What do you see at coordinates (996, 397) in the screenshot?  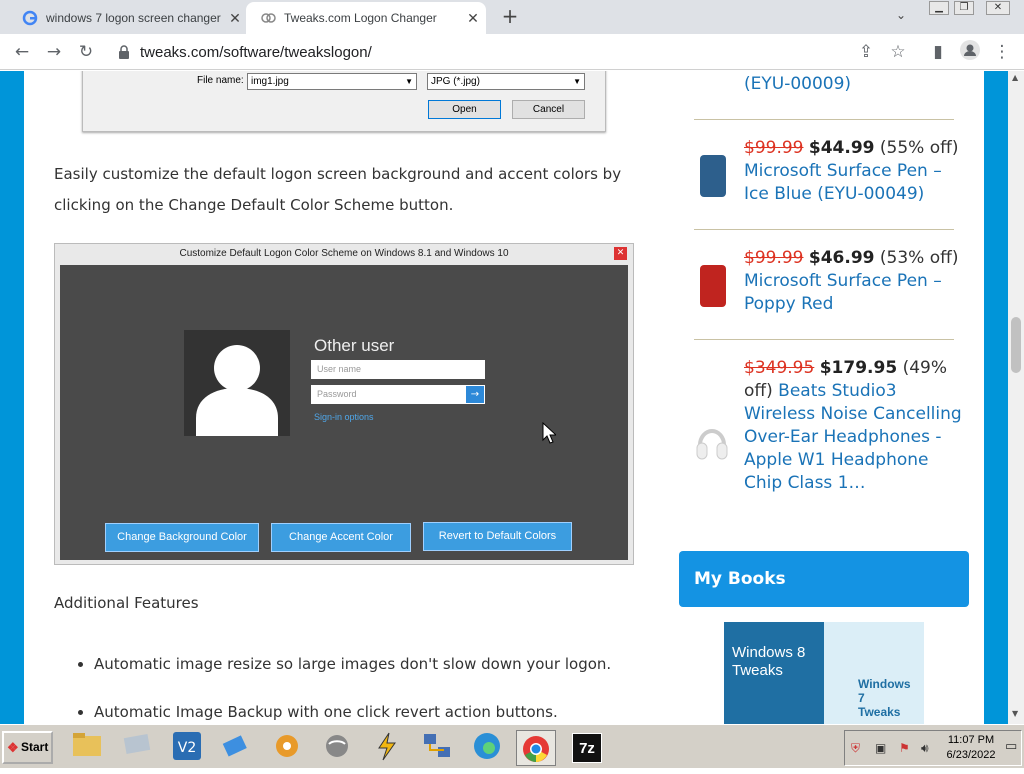 I see `right-blue-border` at bounding box center [996, 397].